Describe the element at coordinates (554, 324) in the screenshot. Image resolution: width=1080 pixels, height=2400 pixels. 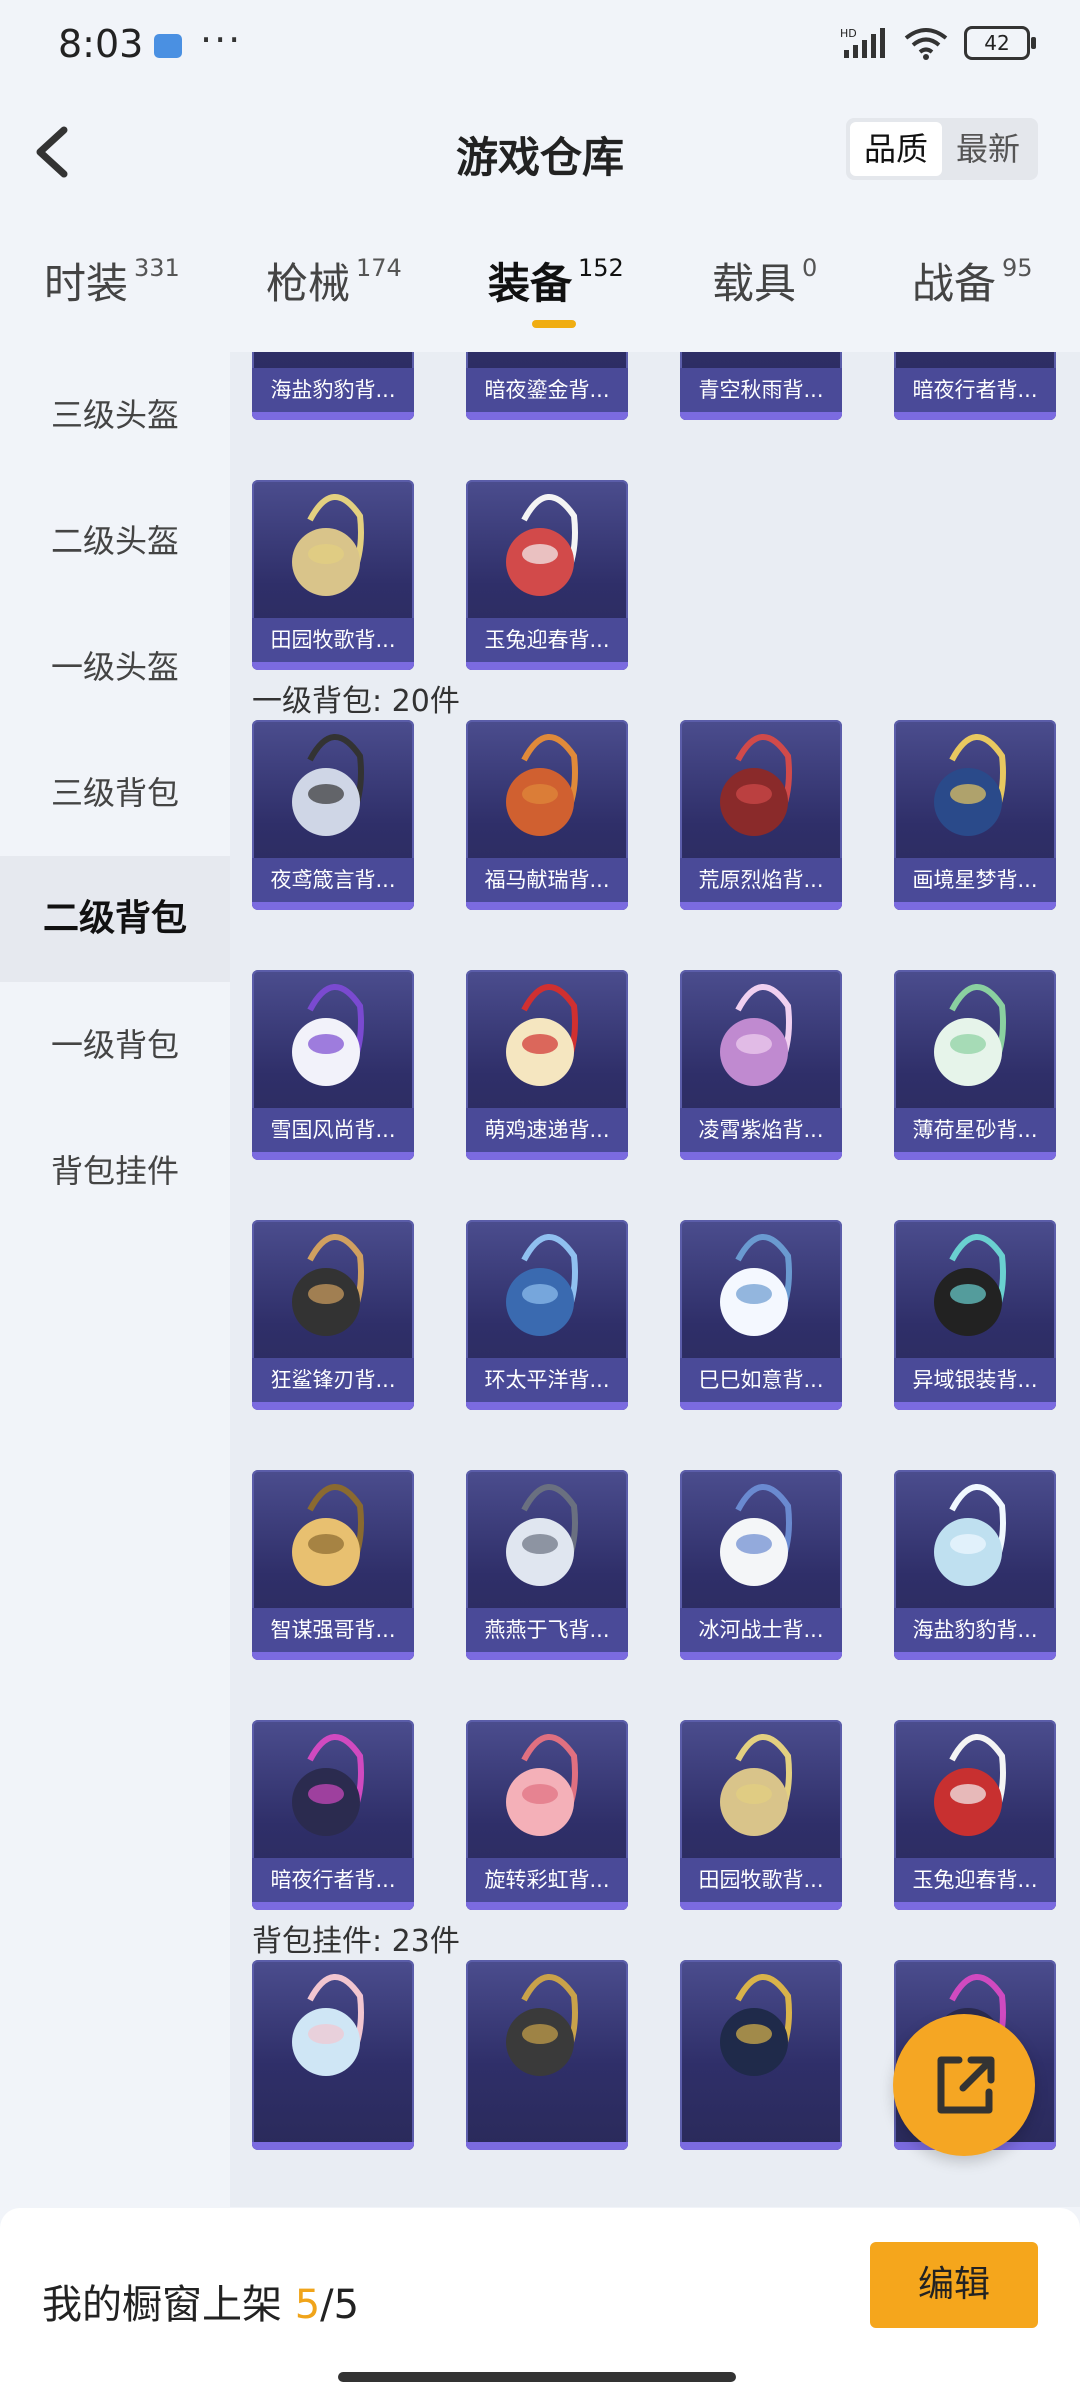
I see `active-tab-indicator` at that location.